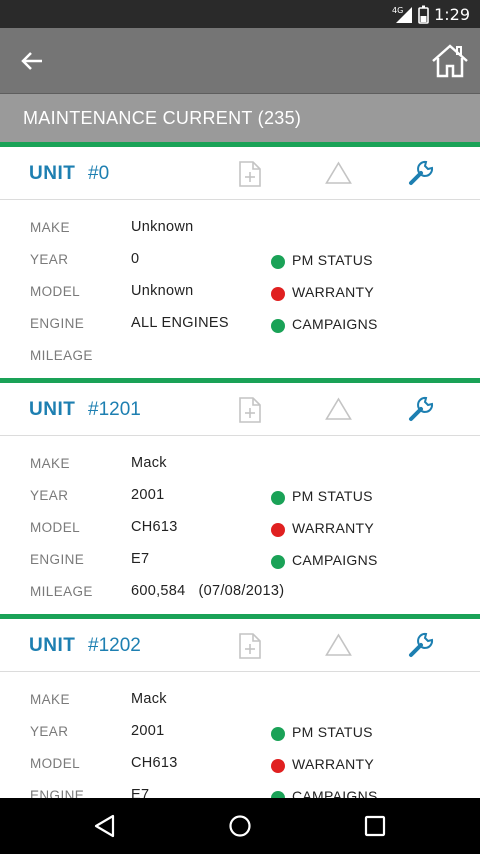  Describe the element at coordinates (162, 227) in the screenshot. I see `make-value: Unknown` at that location.